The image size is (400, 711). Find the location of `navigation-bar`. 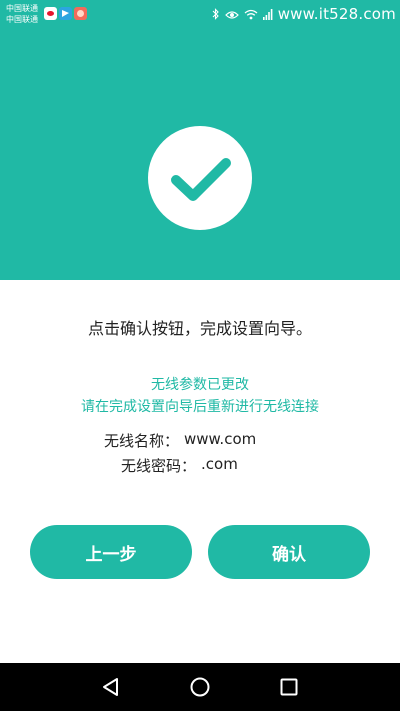

navigation-bar is located at coordinates (200, 687).